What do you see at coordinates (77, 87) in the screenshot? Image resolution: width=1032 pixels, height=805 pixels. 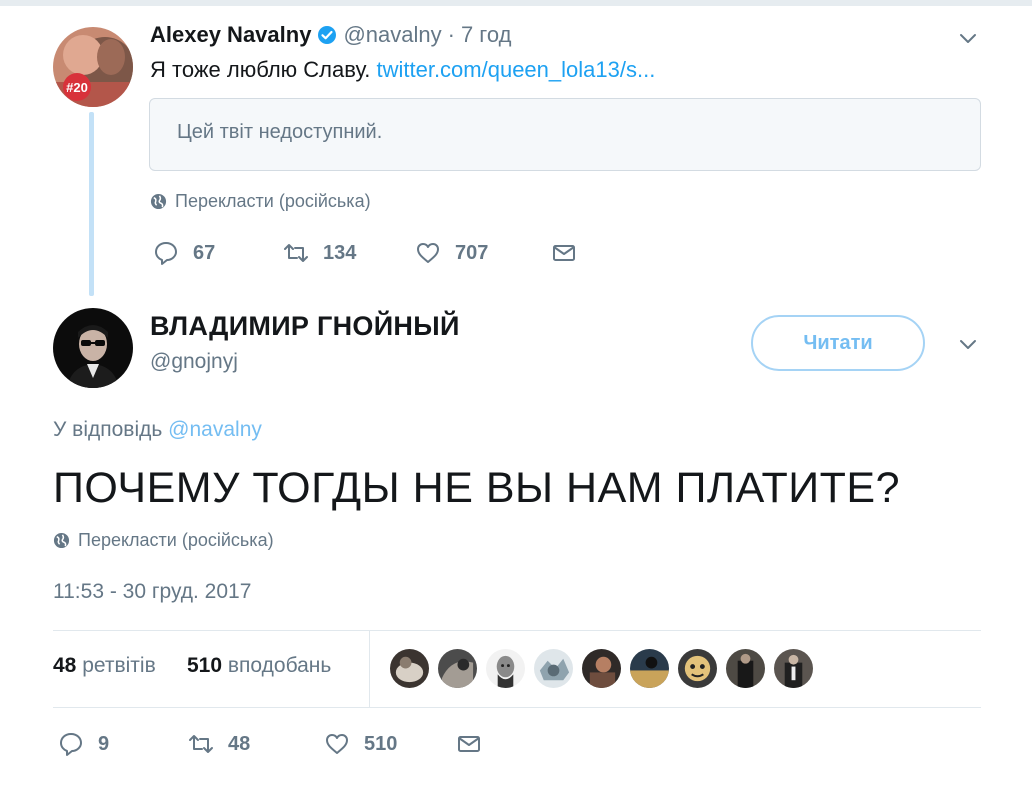 I see `avatar-badge: #20` at bounding box center [77, 87].